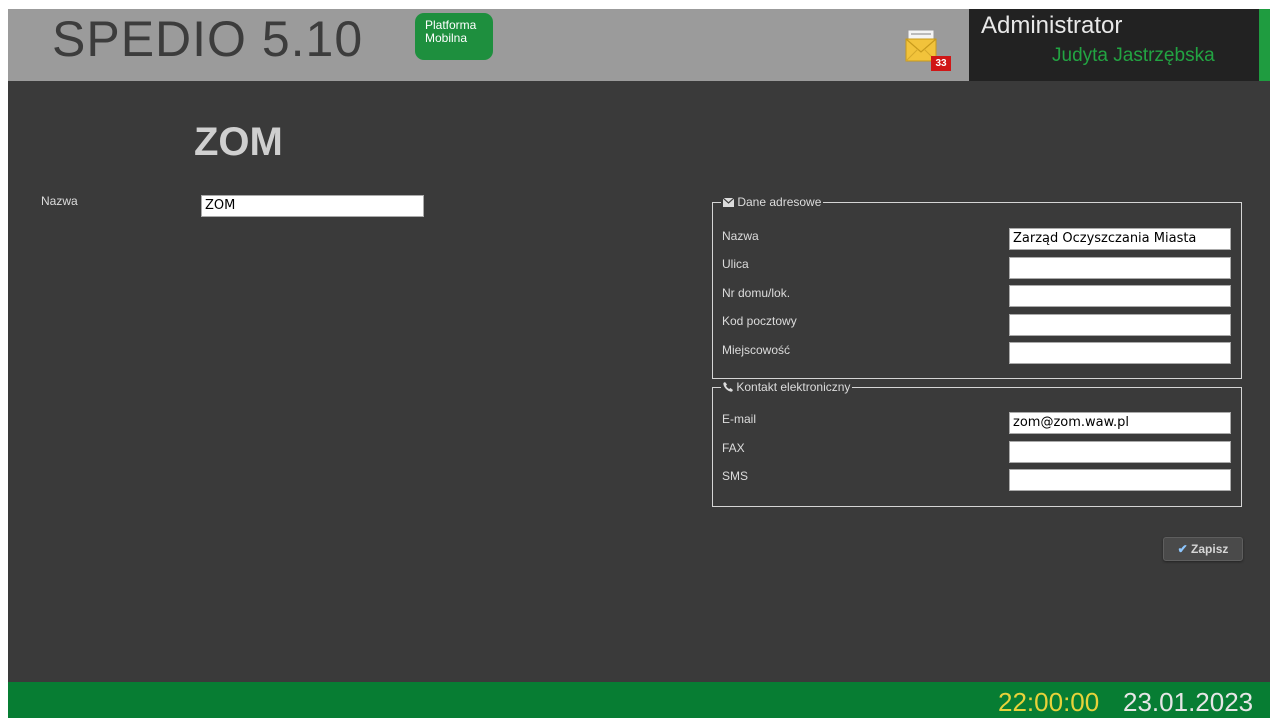  Describe the element at coordinates (756, 293) in the screenshot. I see `house-number-label: Nr domu/lok.` at that location.